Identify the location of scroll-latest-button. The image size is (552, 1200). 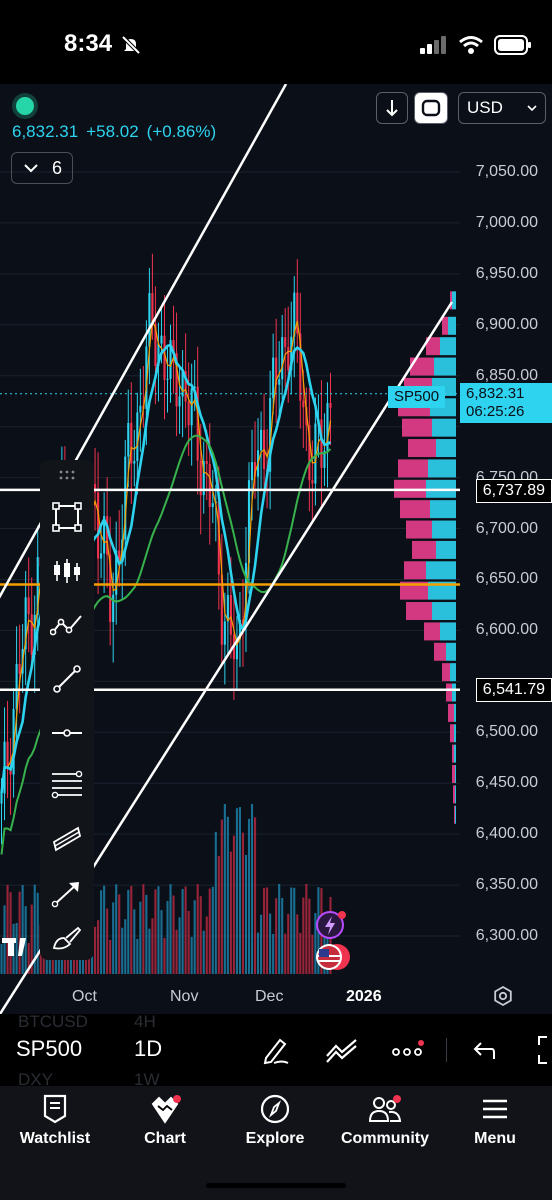
(392, 108).